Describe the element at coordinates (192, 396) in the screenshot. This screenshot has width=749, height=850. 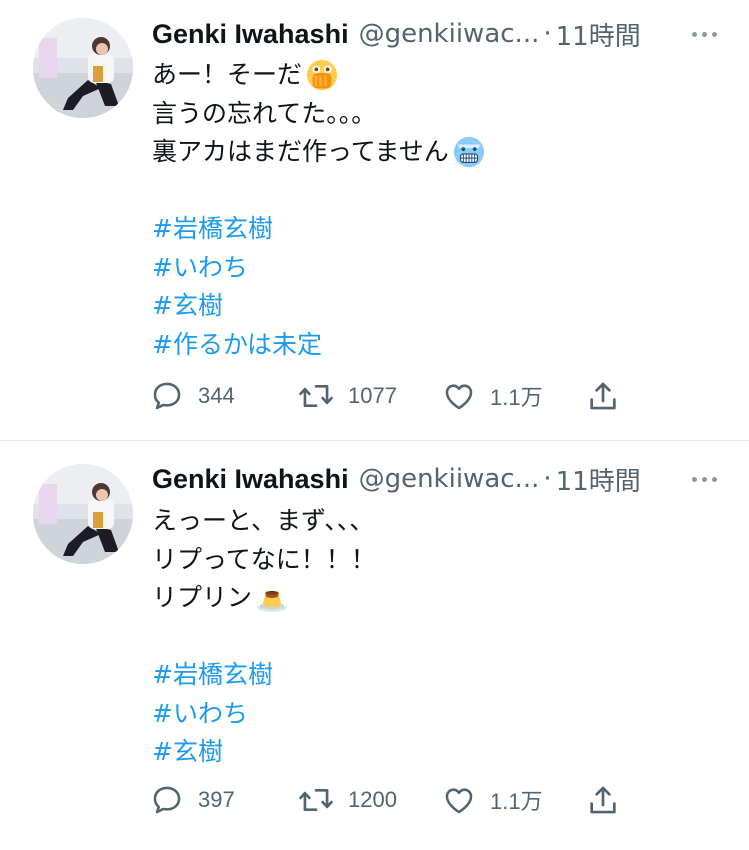
I see `reply-button: 344` at that location.